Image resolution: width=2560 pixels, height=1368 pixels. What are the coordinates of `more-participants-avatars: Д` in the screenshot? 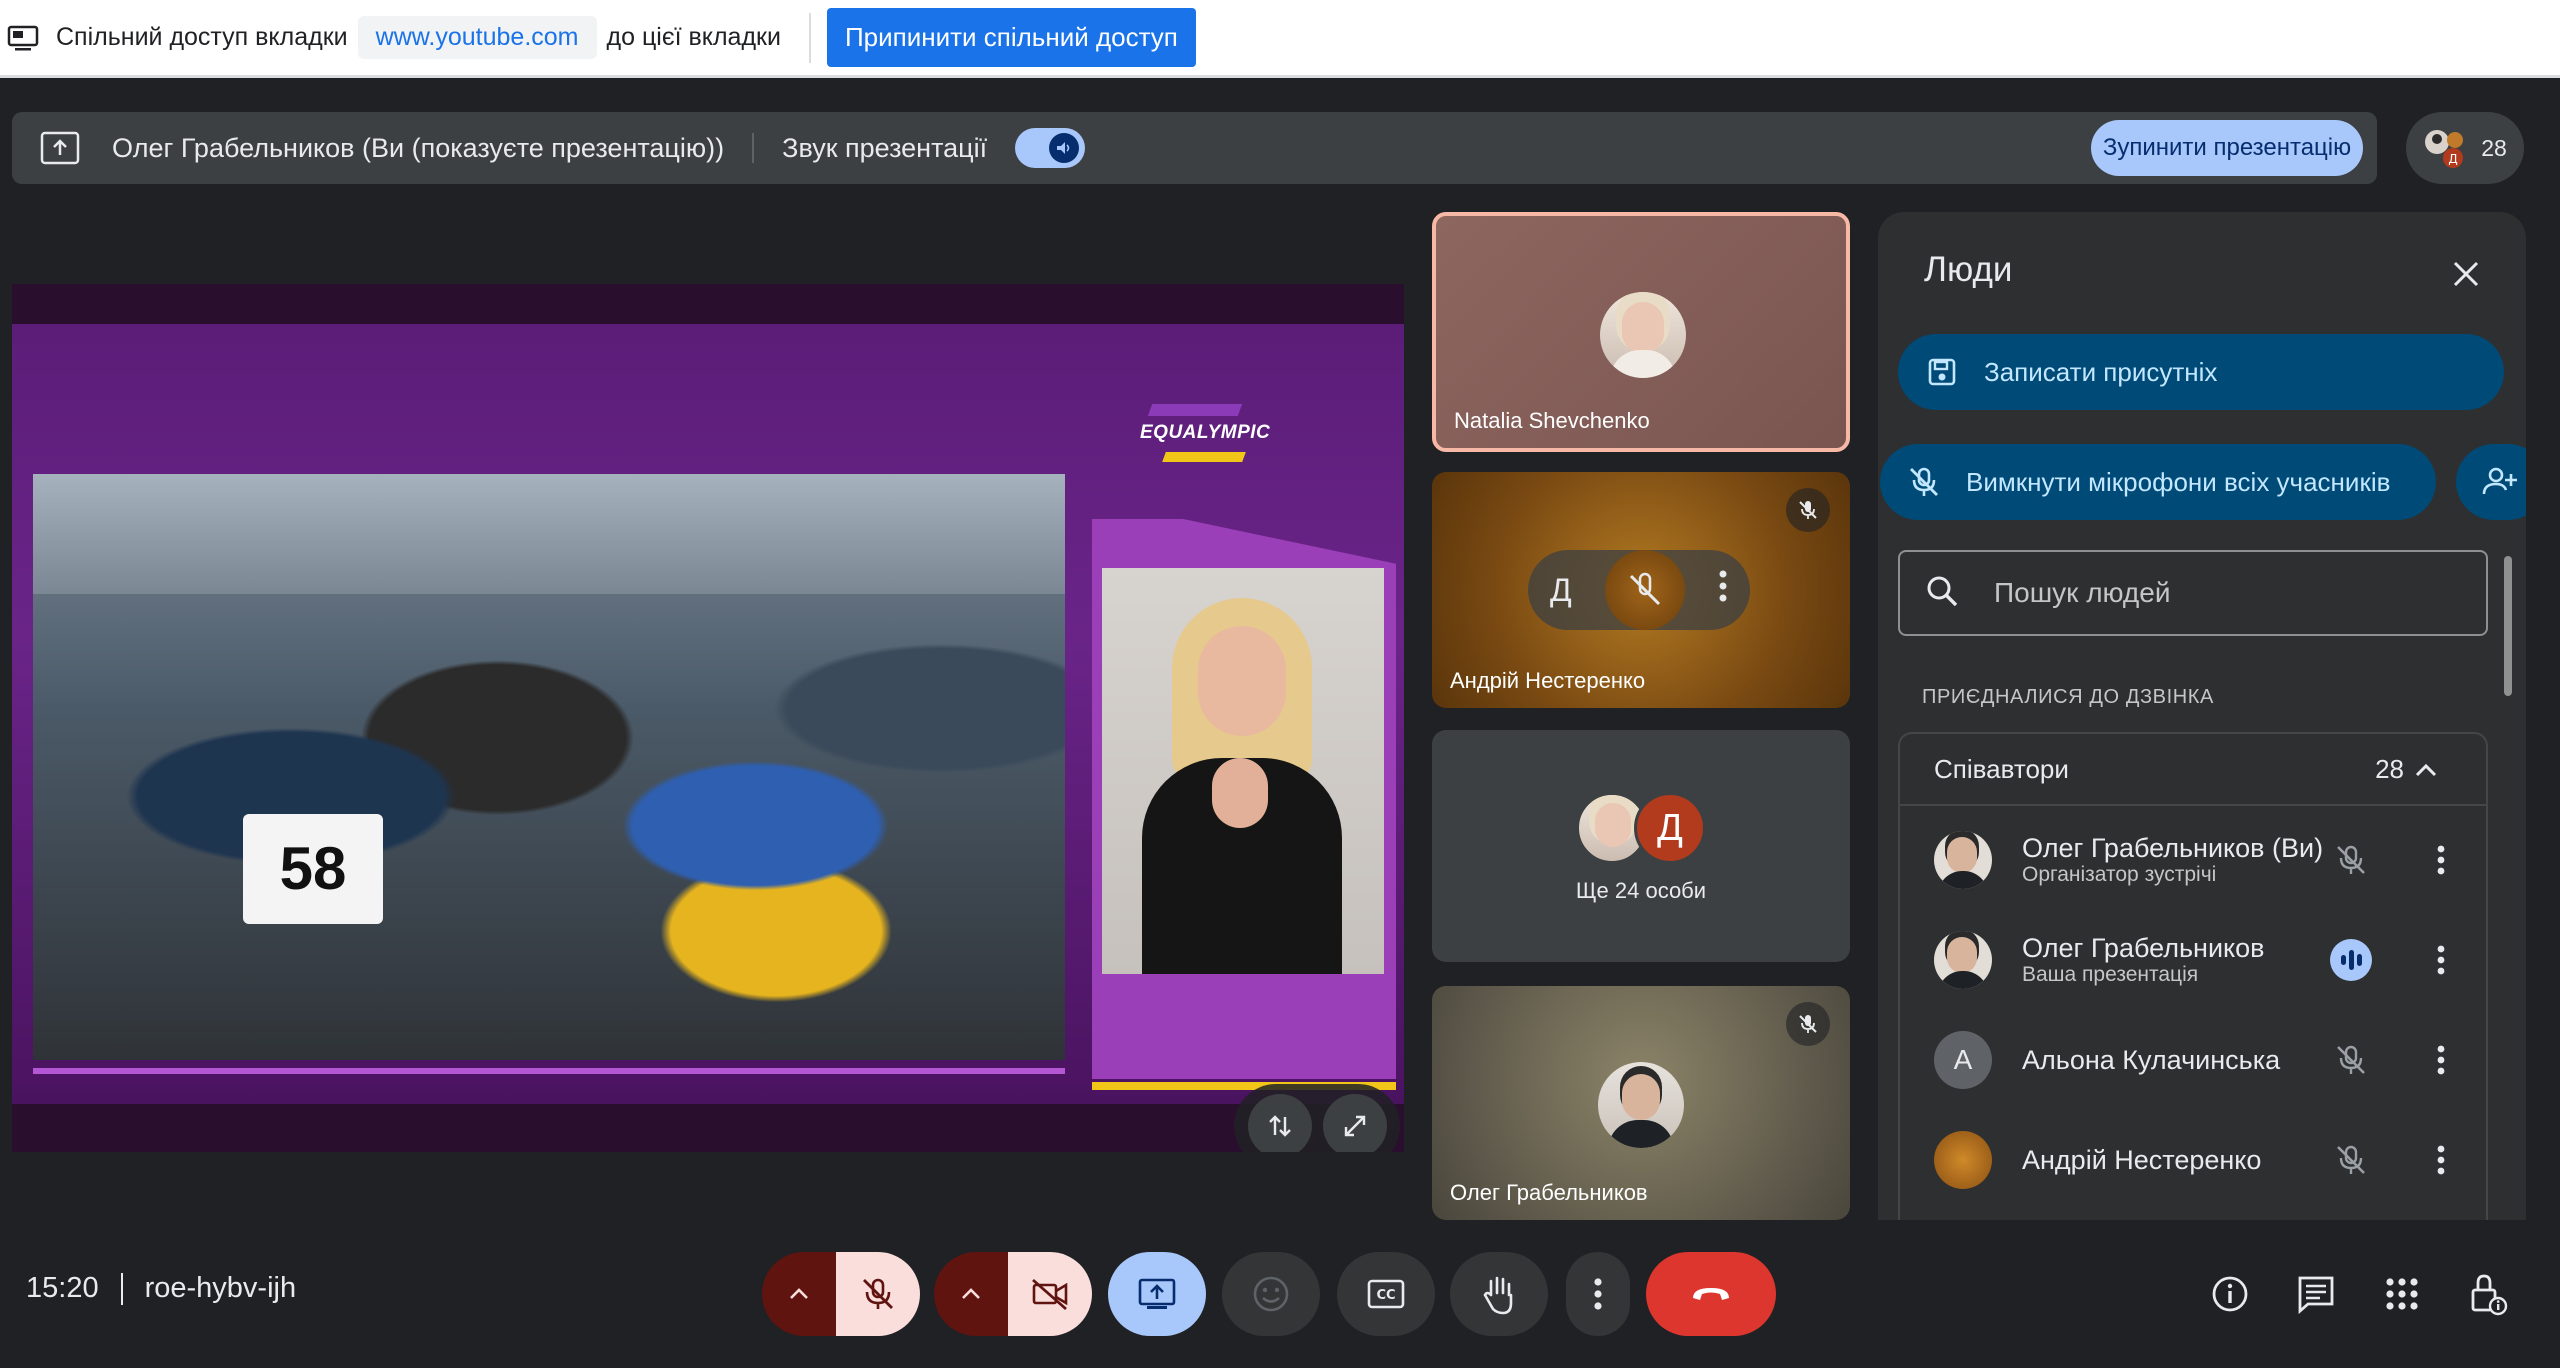 It's located at (1646, 830).